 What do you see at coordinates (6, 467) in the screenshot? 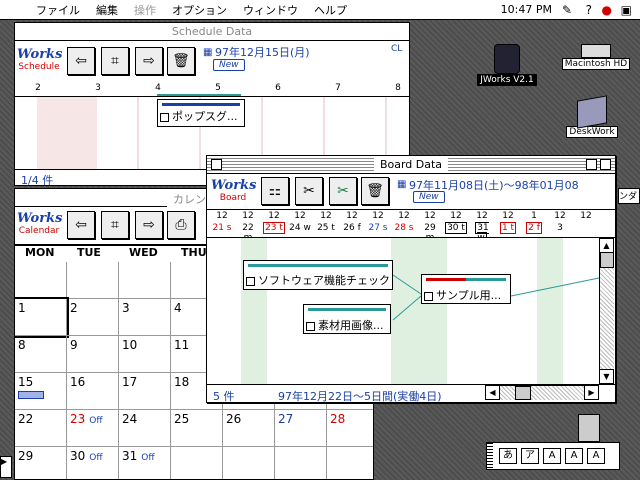
I see `side-panel-tab: ▶` at bounding box center [6, 467].